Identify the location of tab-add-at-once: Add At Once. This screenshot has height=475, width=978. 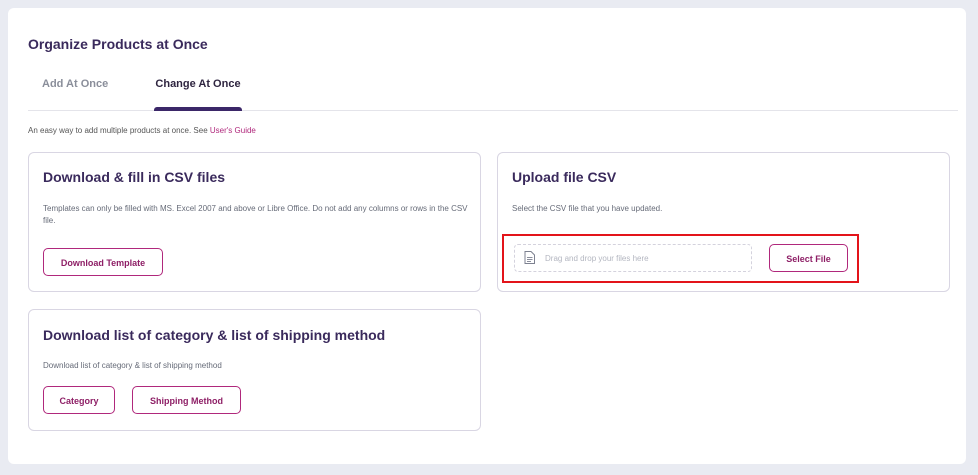
(75, 92).